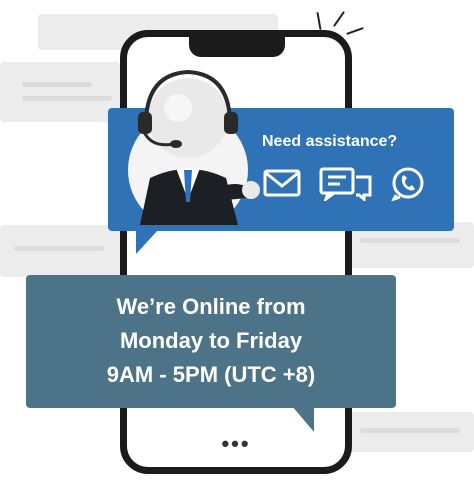  Describe the element at coordinates (408, 183) in the screenshot. I see `whatsapp-icon` at that location.